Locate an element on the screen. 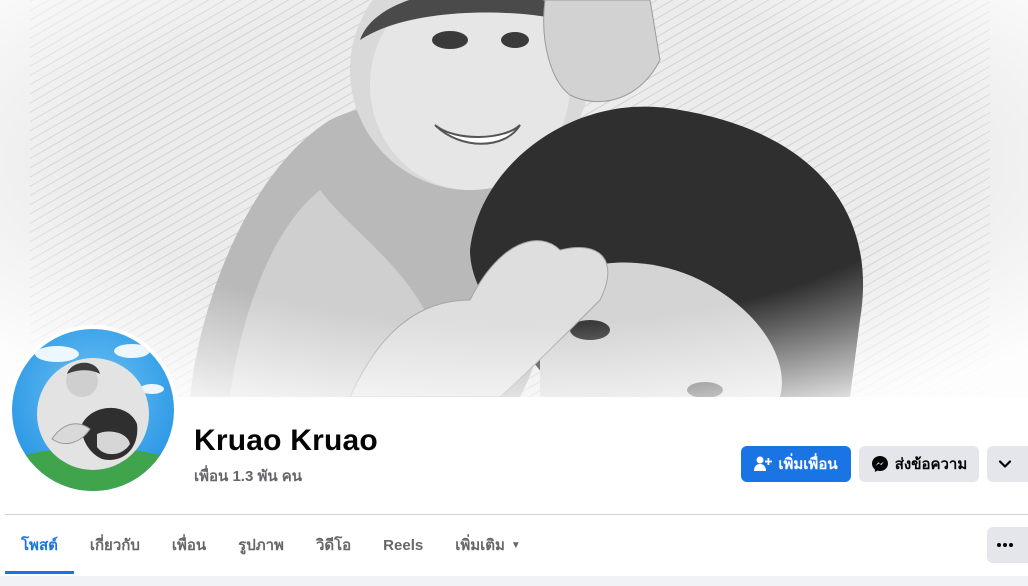  message-label: ส่งข้อความ is located at coordinates (931, 464).